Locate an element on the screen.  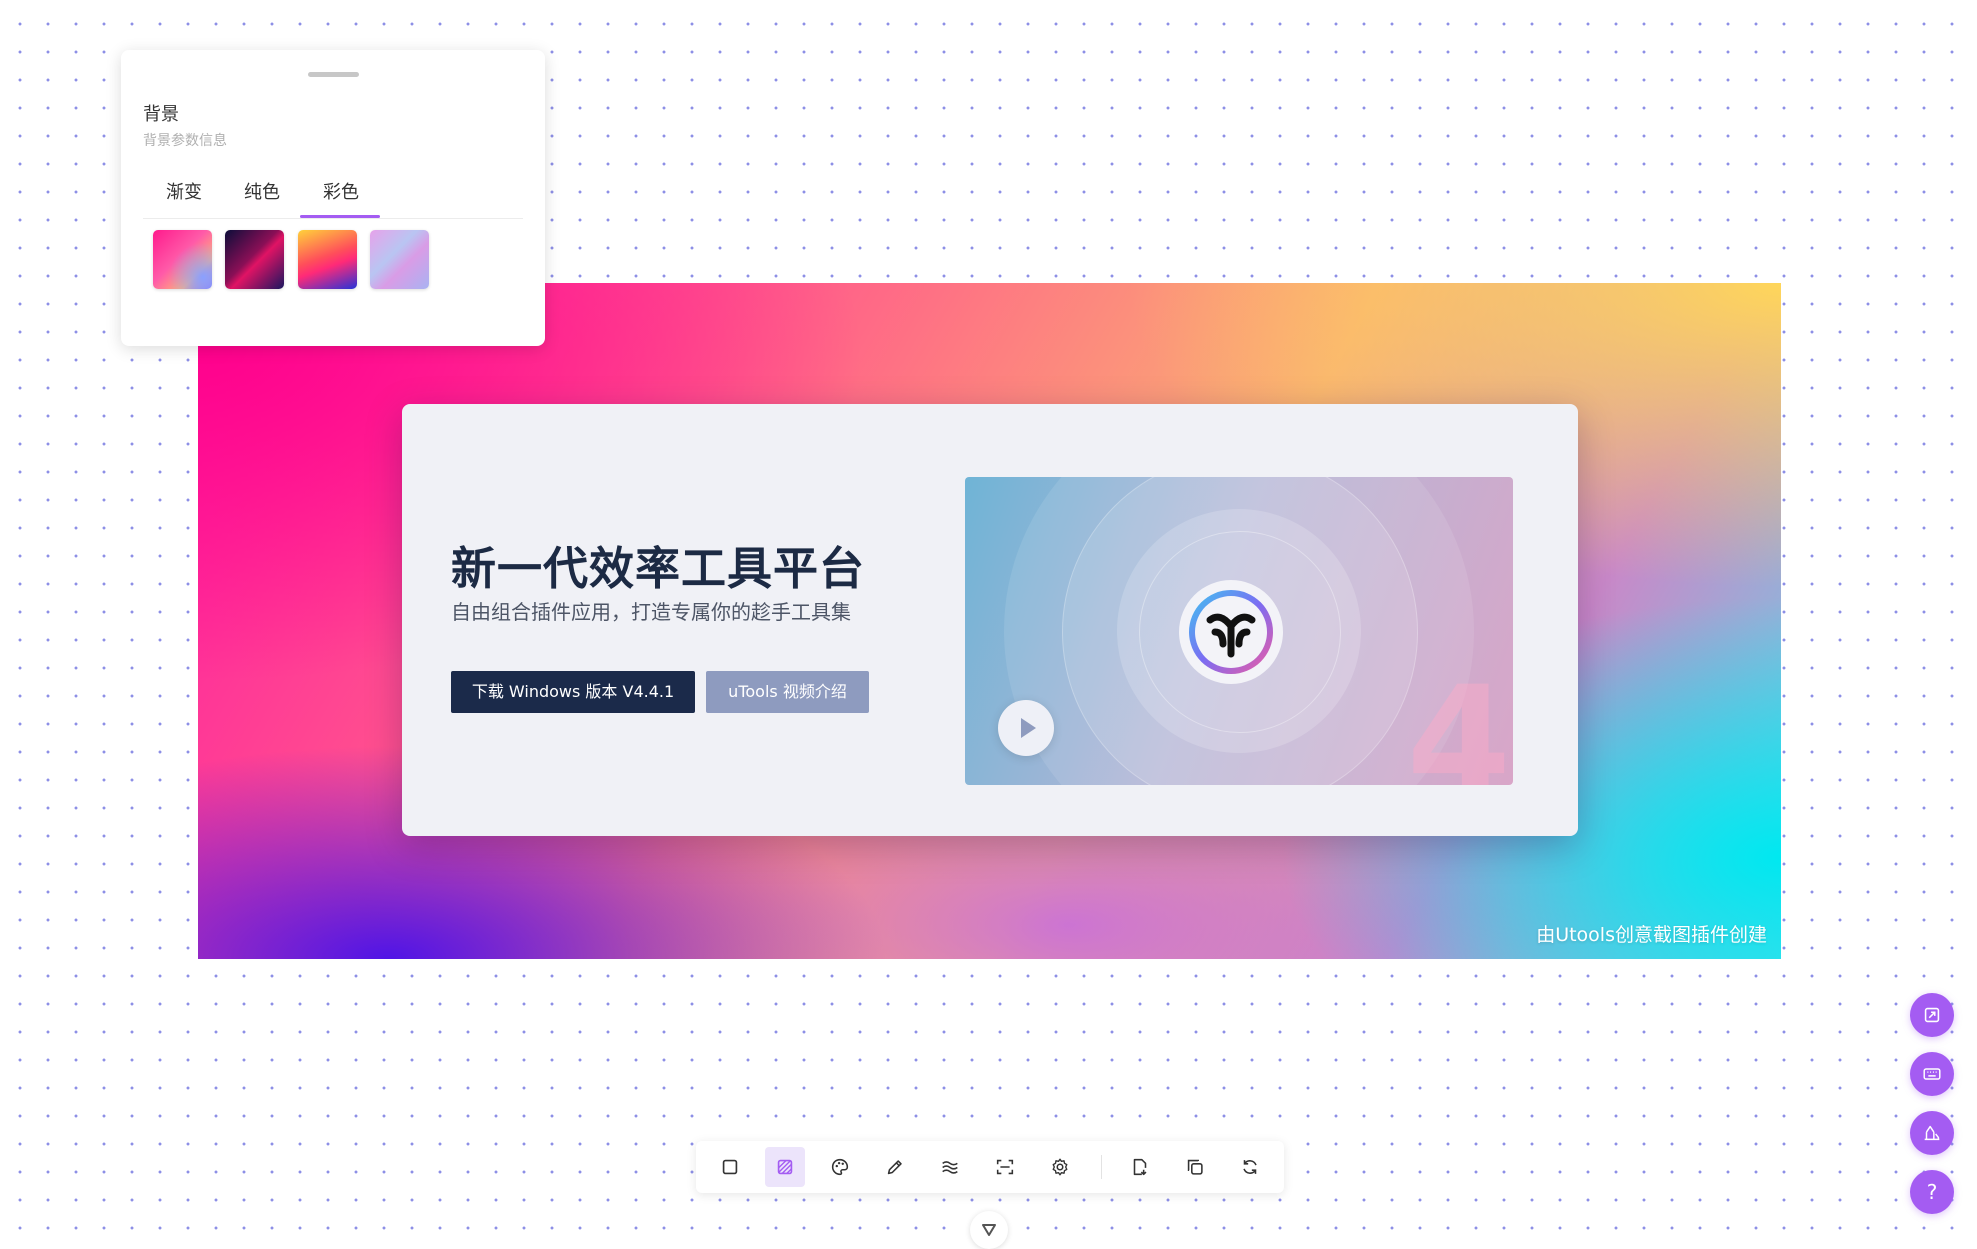
version-watermark: 4 is located at coordinates (1458, 720).